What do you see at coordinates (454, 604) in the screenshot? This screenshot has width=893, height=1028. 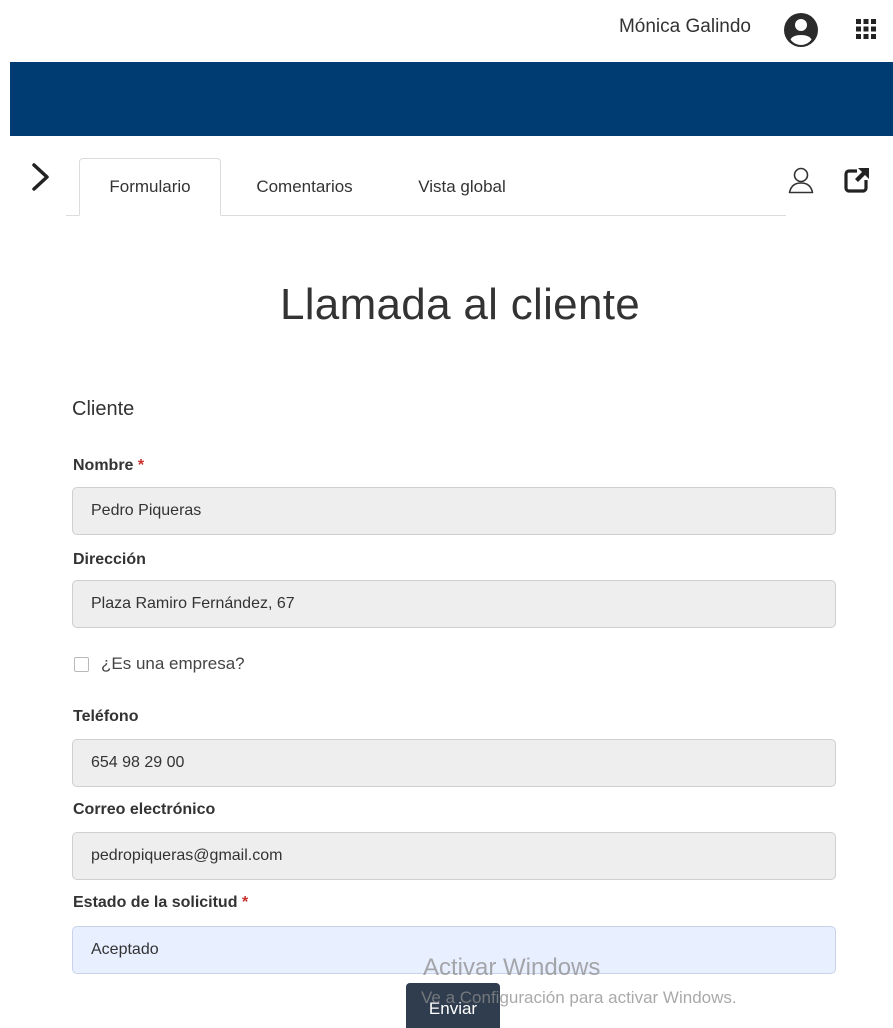 I see `direccion-field: Plaza Ramiro Fernández, 67` at bounding box center [454, 604].